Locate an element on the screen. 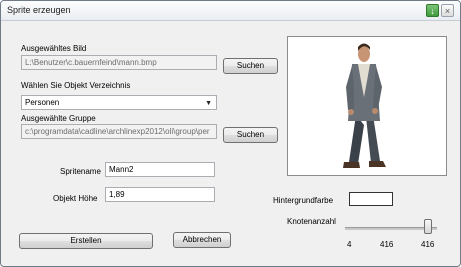 This screenshot has width=461, height=267. dropdown-arrow-icon: ▼ is located at coordinates (208, 104).